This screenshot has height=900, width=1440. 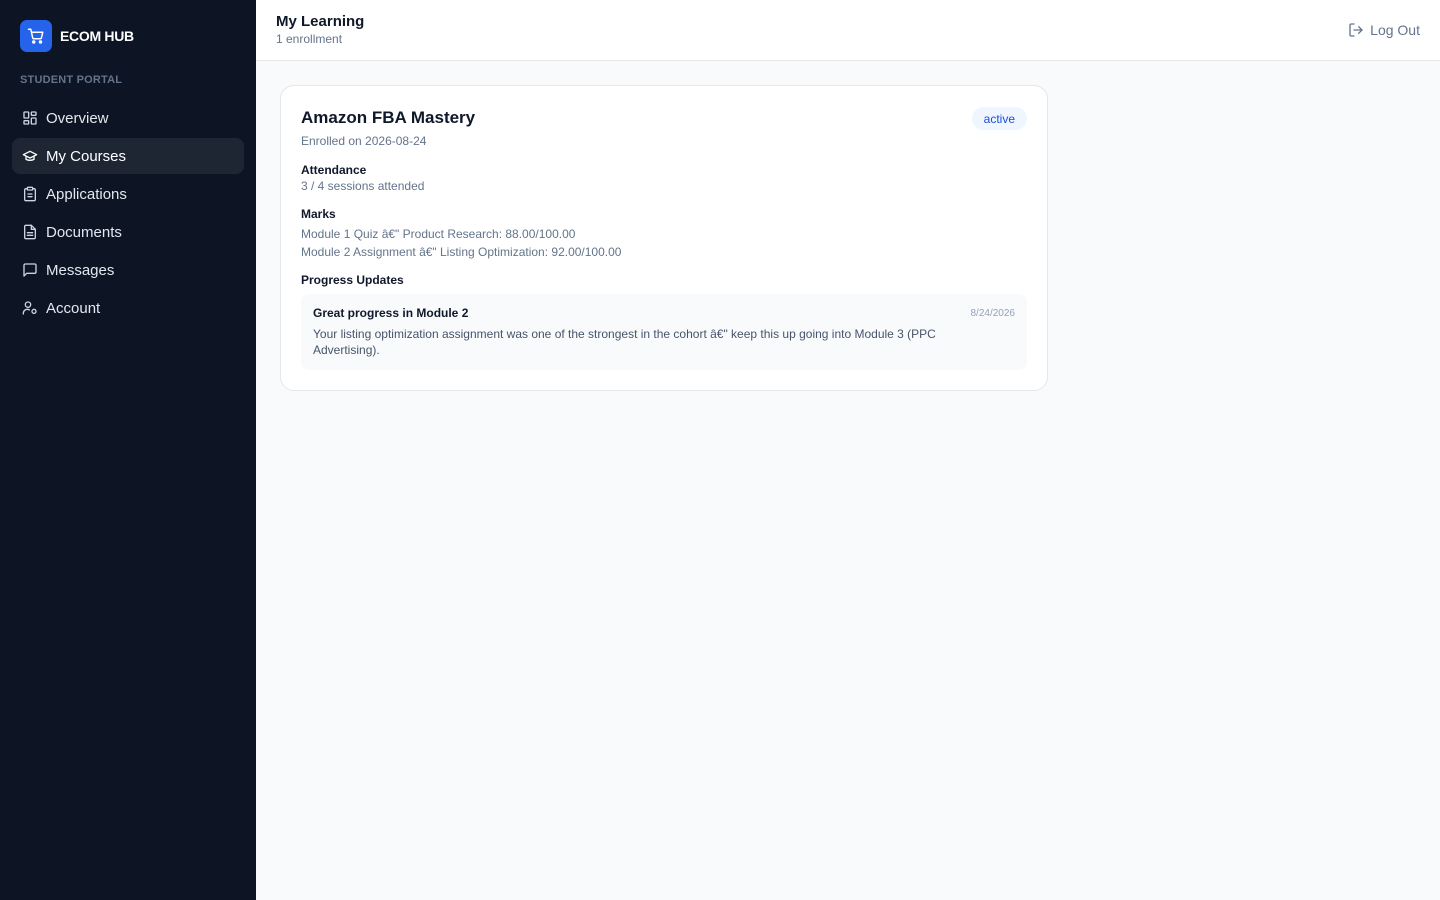 I want to click on user-cog-icon, so click(x=30, y=308).